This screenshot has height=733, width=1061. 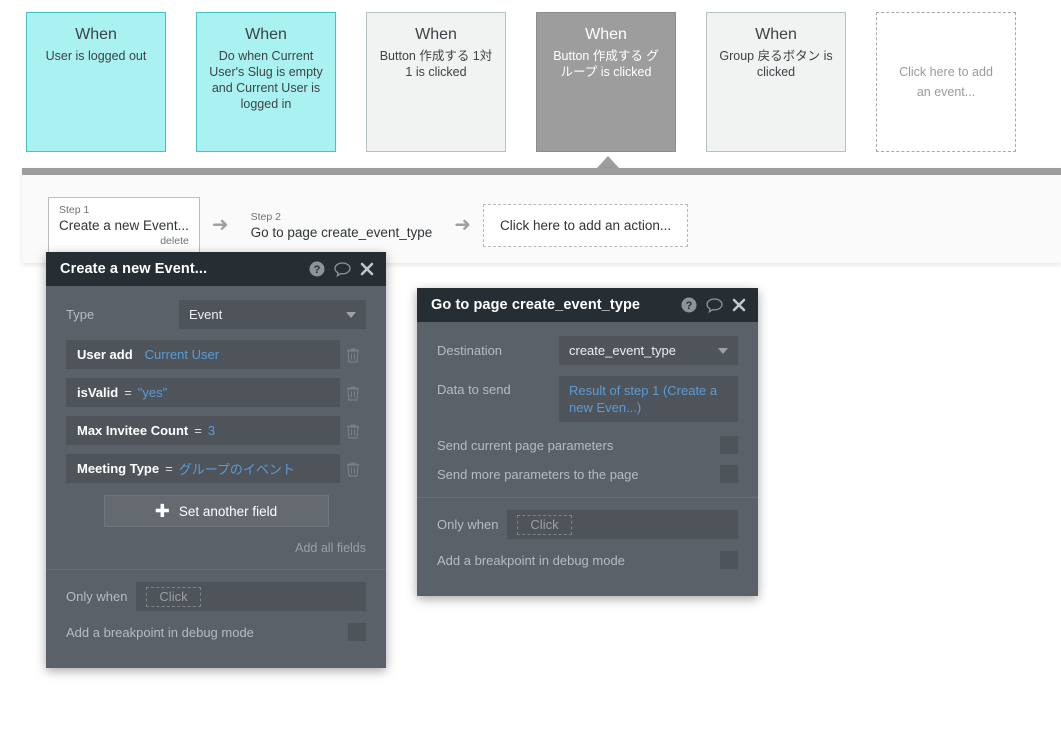 I want to click on destination-dropdown: create_event_type, so click(x=648, y=350).